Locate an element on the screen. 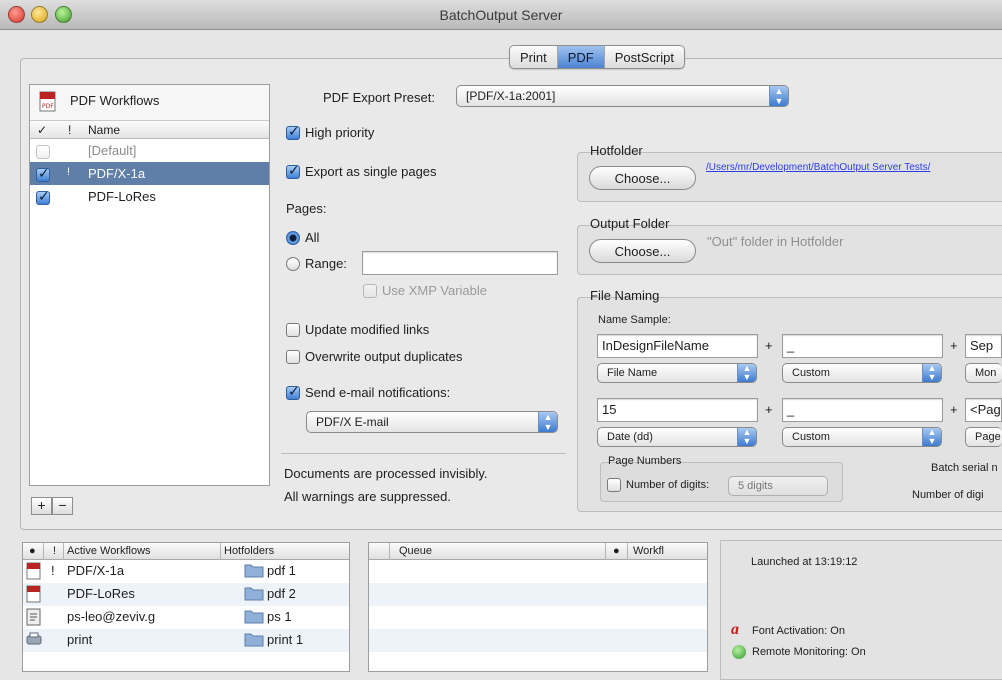 The width and height of the screenshot is (1002, 680). remote-monitoring-status: Remote Monitoring: On is located at coordinates (809, 652).